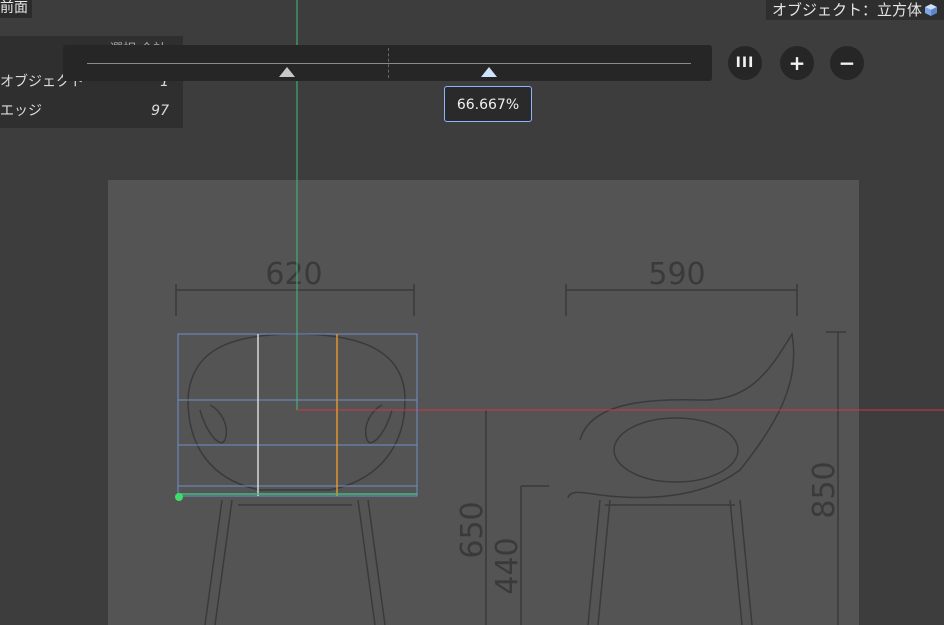 The height and width of the screenshot is (625, 944). I want to click on cube-icon, so click(931, 10).